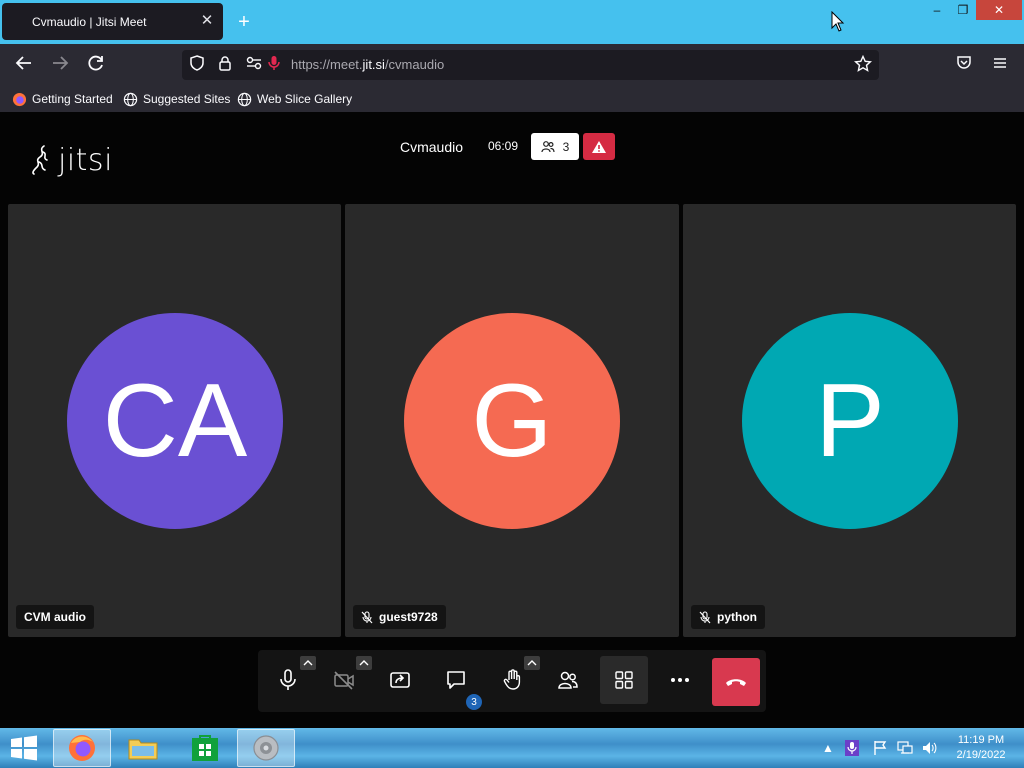 The image size is (1024, 768). Describe the element at coordinates (512, 748) in the screenshot. I see `windows-taskbar: ▲ 11:19 PM 2/19/2022` at that location.